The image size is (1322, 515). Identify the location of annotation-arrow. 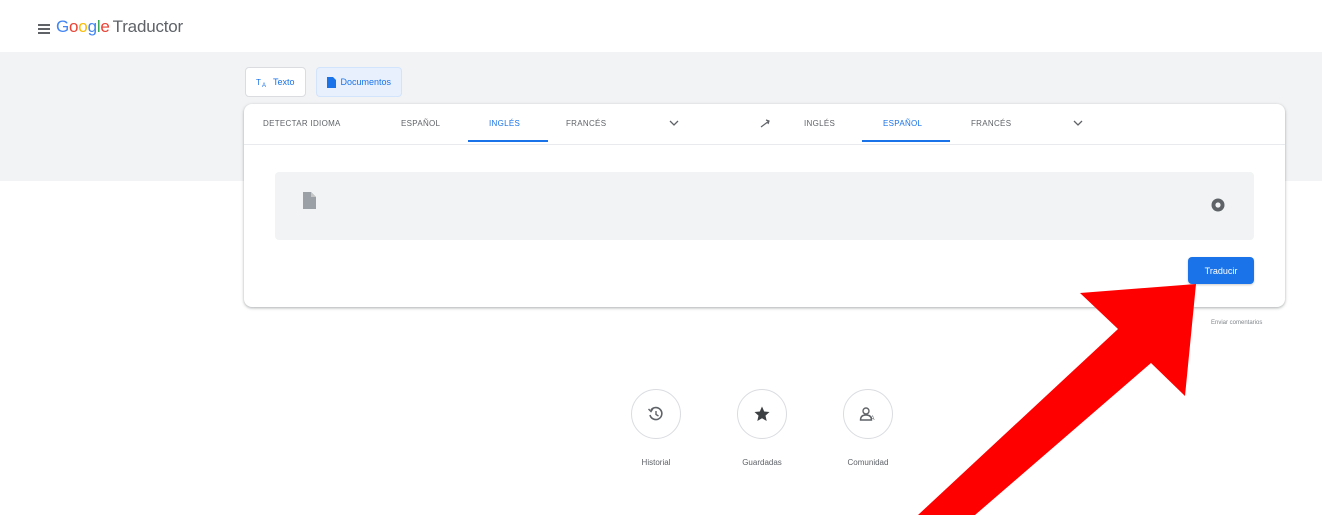
(1057, 399).